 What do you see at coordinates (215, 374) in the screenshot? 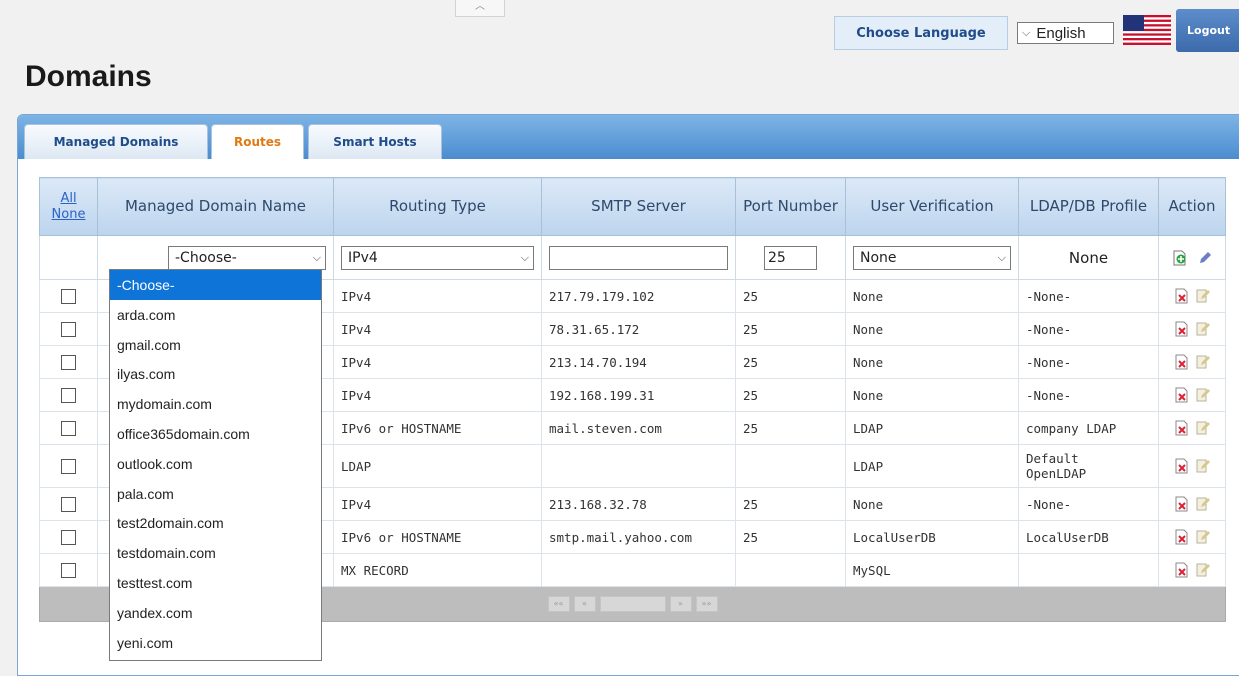
I see `domain-option: ilyas.com` at bounding box center [215, 374].